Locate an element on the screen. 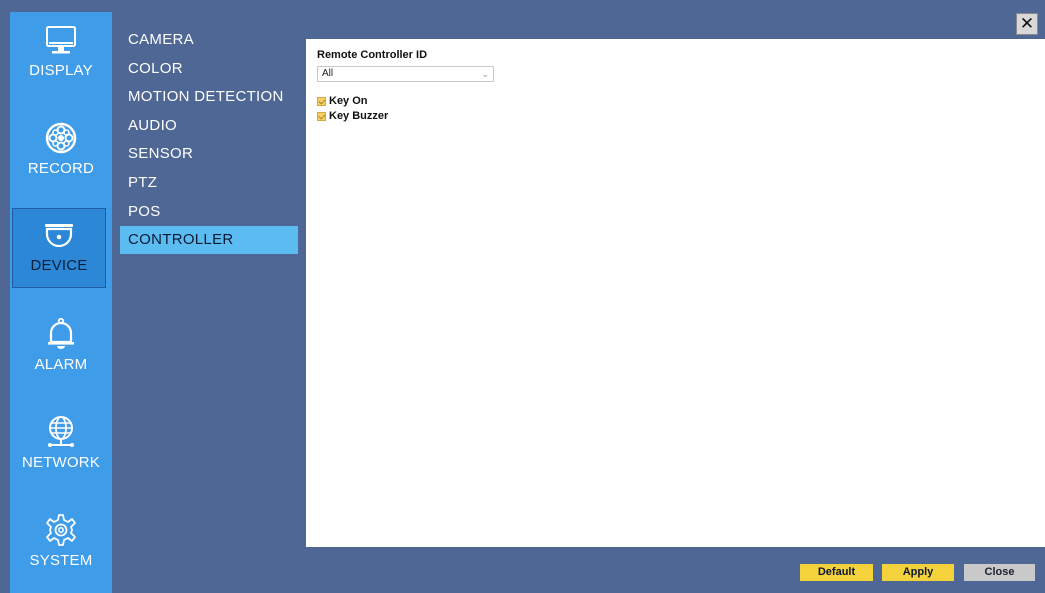  remote-controller-id-label: Remote Controller ID is located at coordinates (372, 55).